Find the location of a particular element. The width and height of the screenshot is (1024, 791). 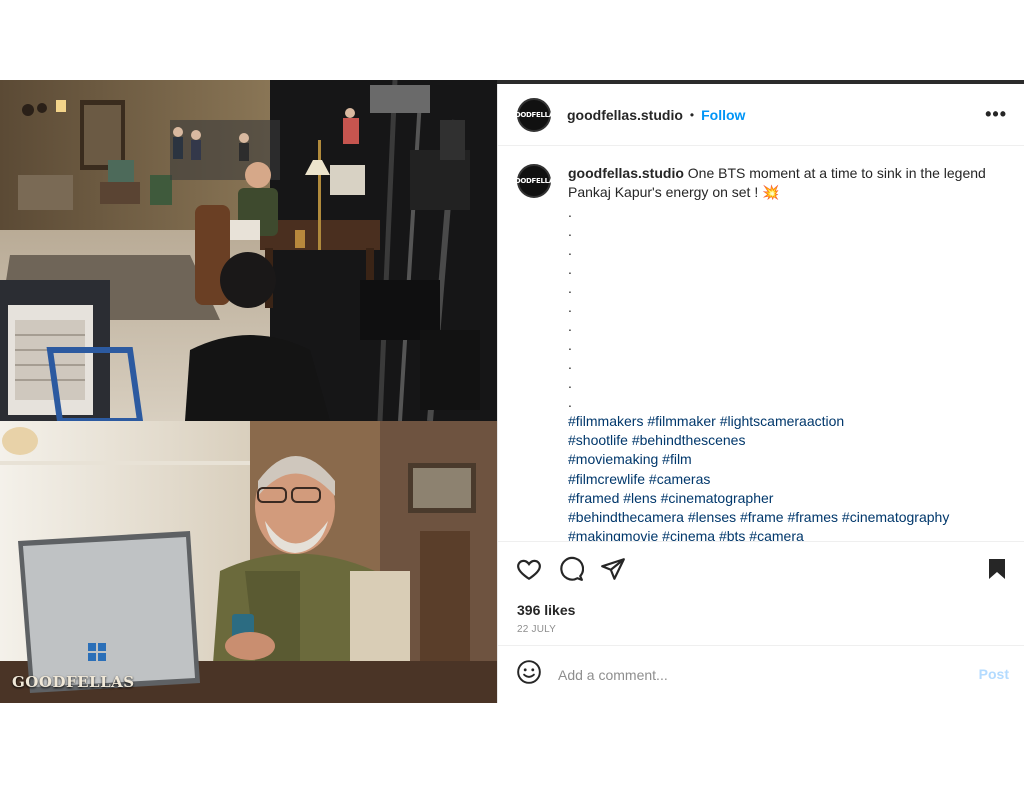

post-comment-button: Post is located at coordinates (994, 674).